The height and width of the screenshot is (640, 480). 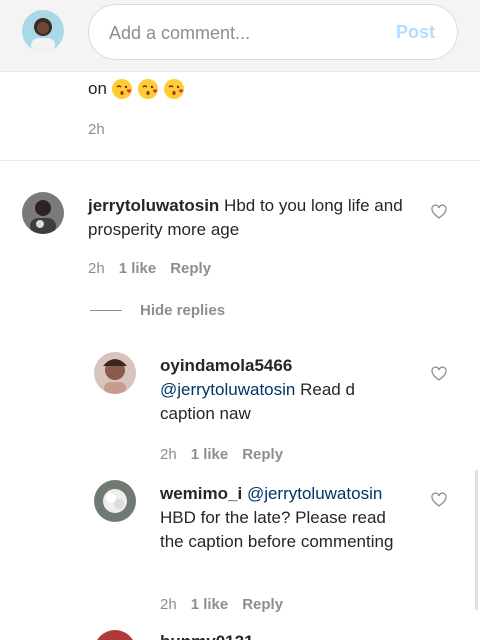 I want to click on previous-comment-text: on, so click(x=136, y=89).